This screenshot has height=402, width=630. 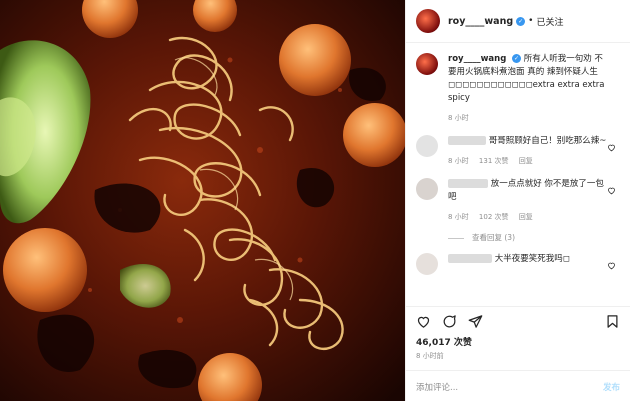 What do you see at coordinates (480, 21) in the screenshot?
I see `author-username: roy____wang` at bounding box center [480, 21].